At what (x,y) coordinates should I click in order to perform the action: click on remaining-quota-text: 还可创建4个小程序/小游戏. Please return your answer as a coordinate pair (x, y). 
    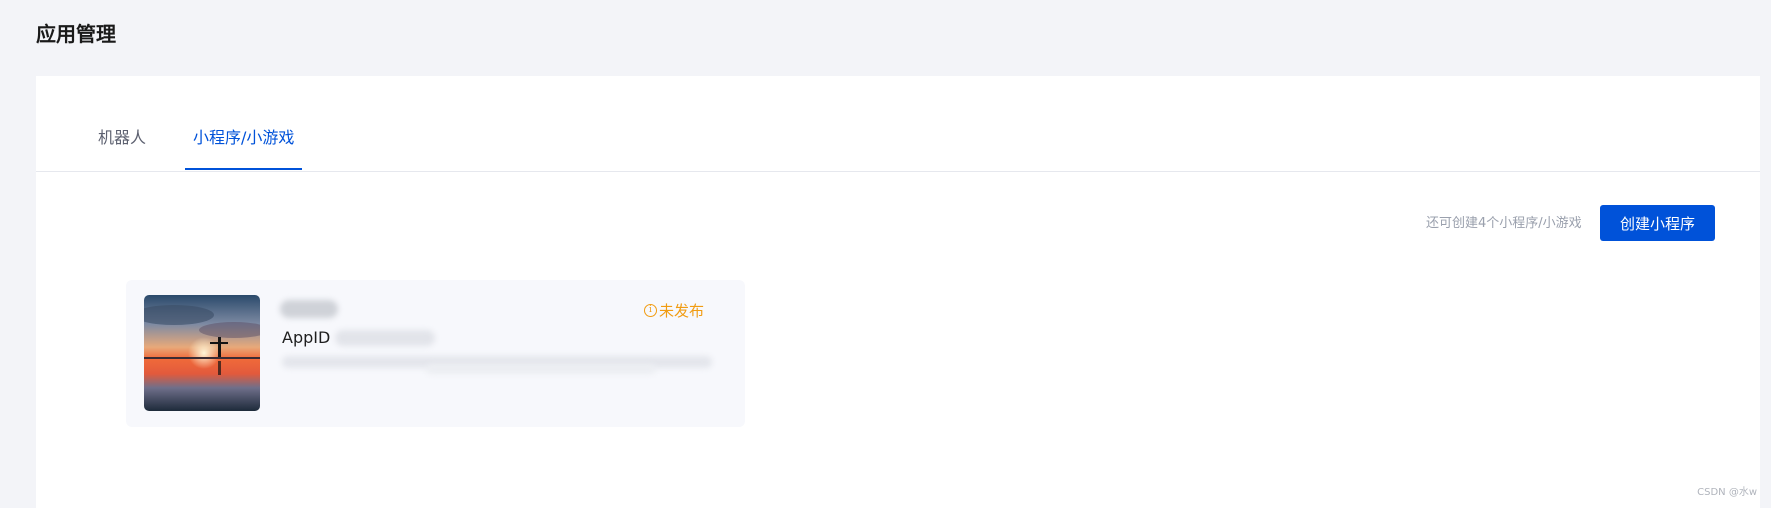
    Looking at the image, I should click on (1504, 223).